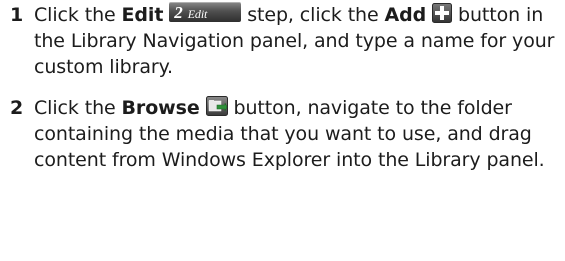 This screenshot has height=261, width=565. What do you see at coordinates (405, 15) in the screenshot?
I see `add-label: Add` at bounding box center [405, 15].